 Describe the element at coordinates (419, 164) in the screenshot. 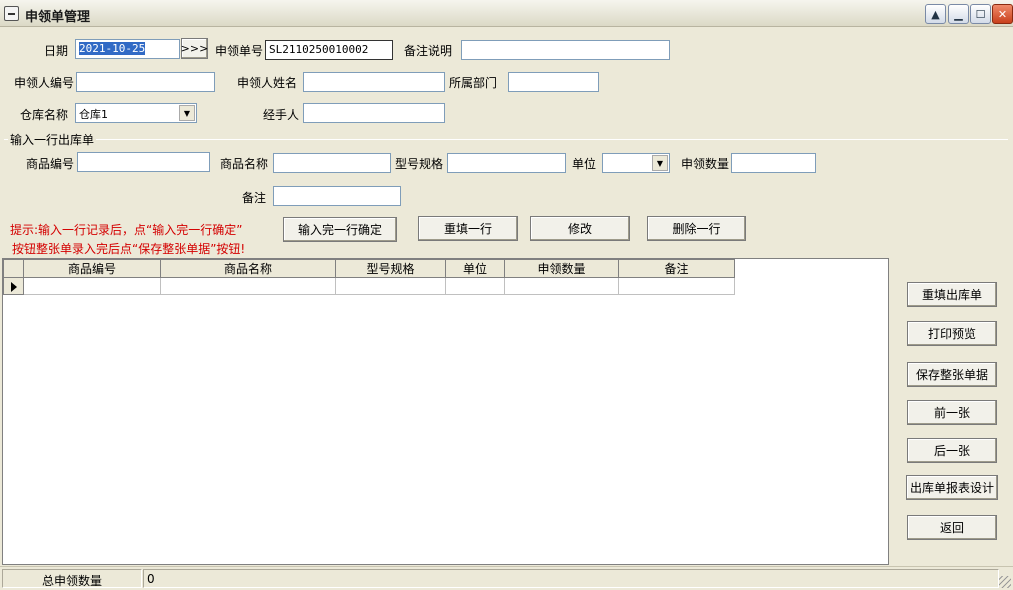

I see `spec-label: 型号规格` at that location.